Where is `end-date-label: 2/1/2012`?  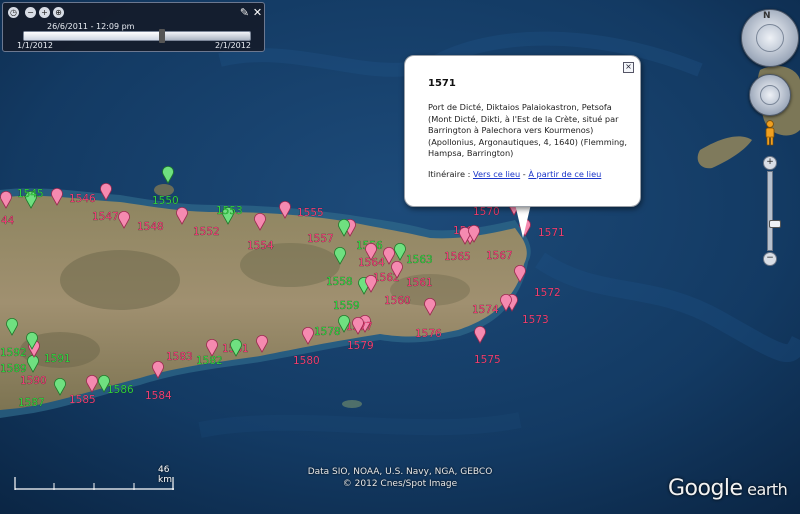 end-date-label: 2/1/2012 is located at coordinates (233, 45).